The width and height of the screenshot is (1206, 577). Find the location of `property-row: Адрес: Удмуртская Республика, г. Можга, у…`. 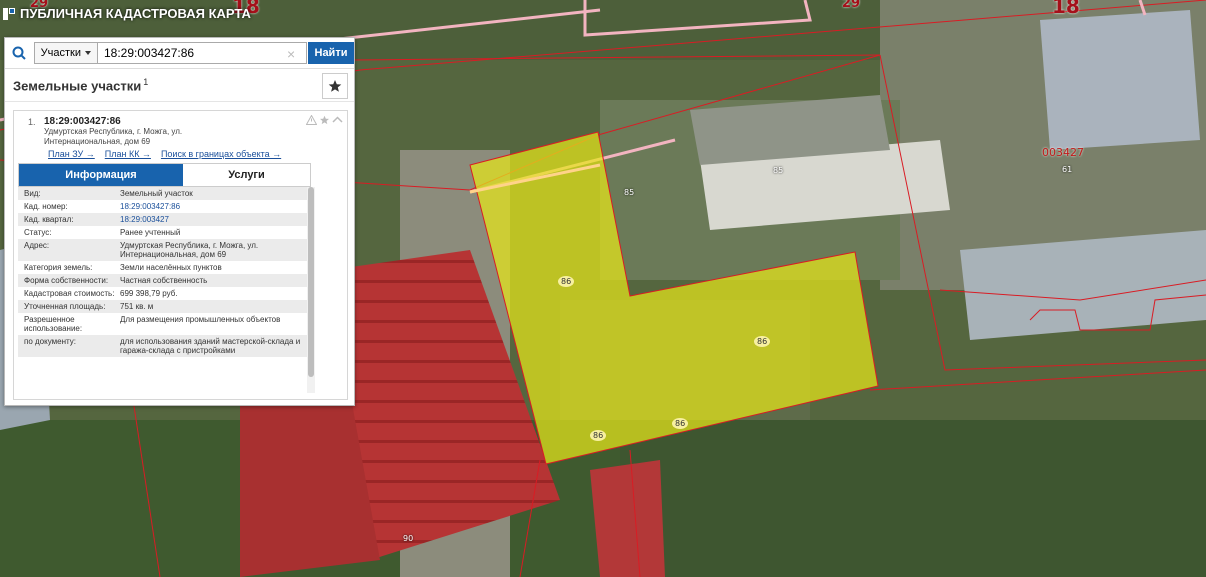

property-row: Адрес: Удмуртская Республика, г. Можга, у… is located at coordinates (163, 250).